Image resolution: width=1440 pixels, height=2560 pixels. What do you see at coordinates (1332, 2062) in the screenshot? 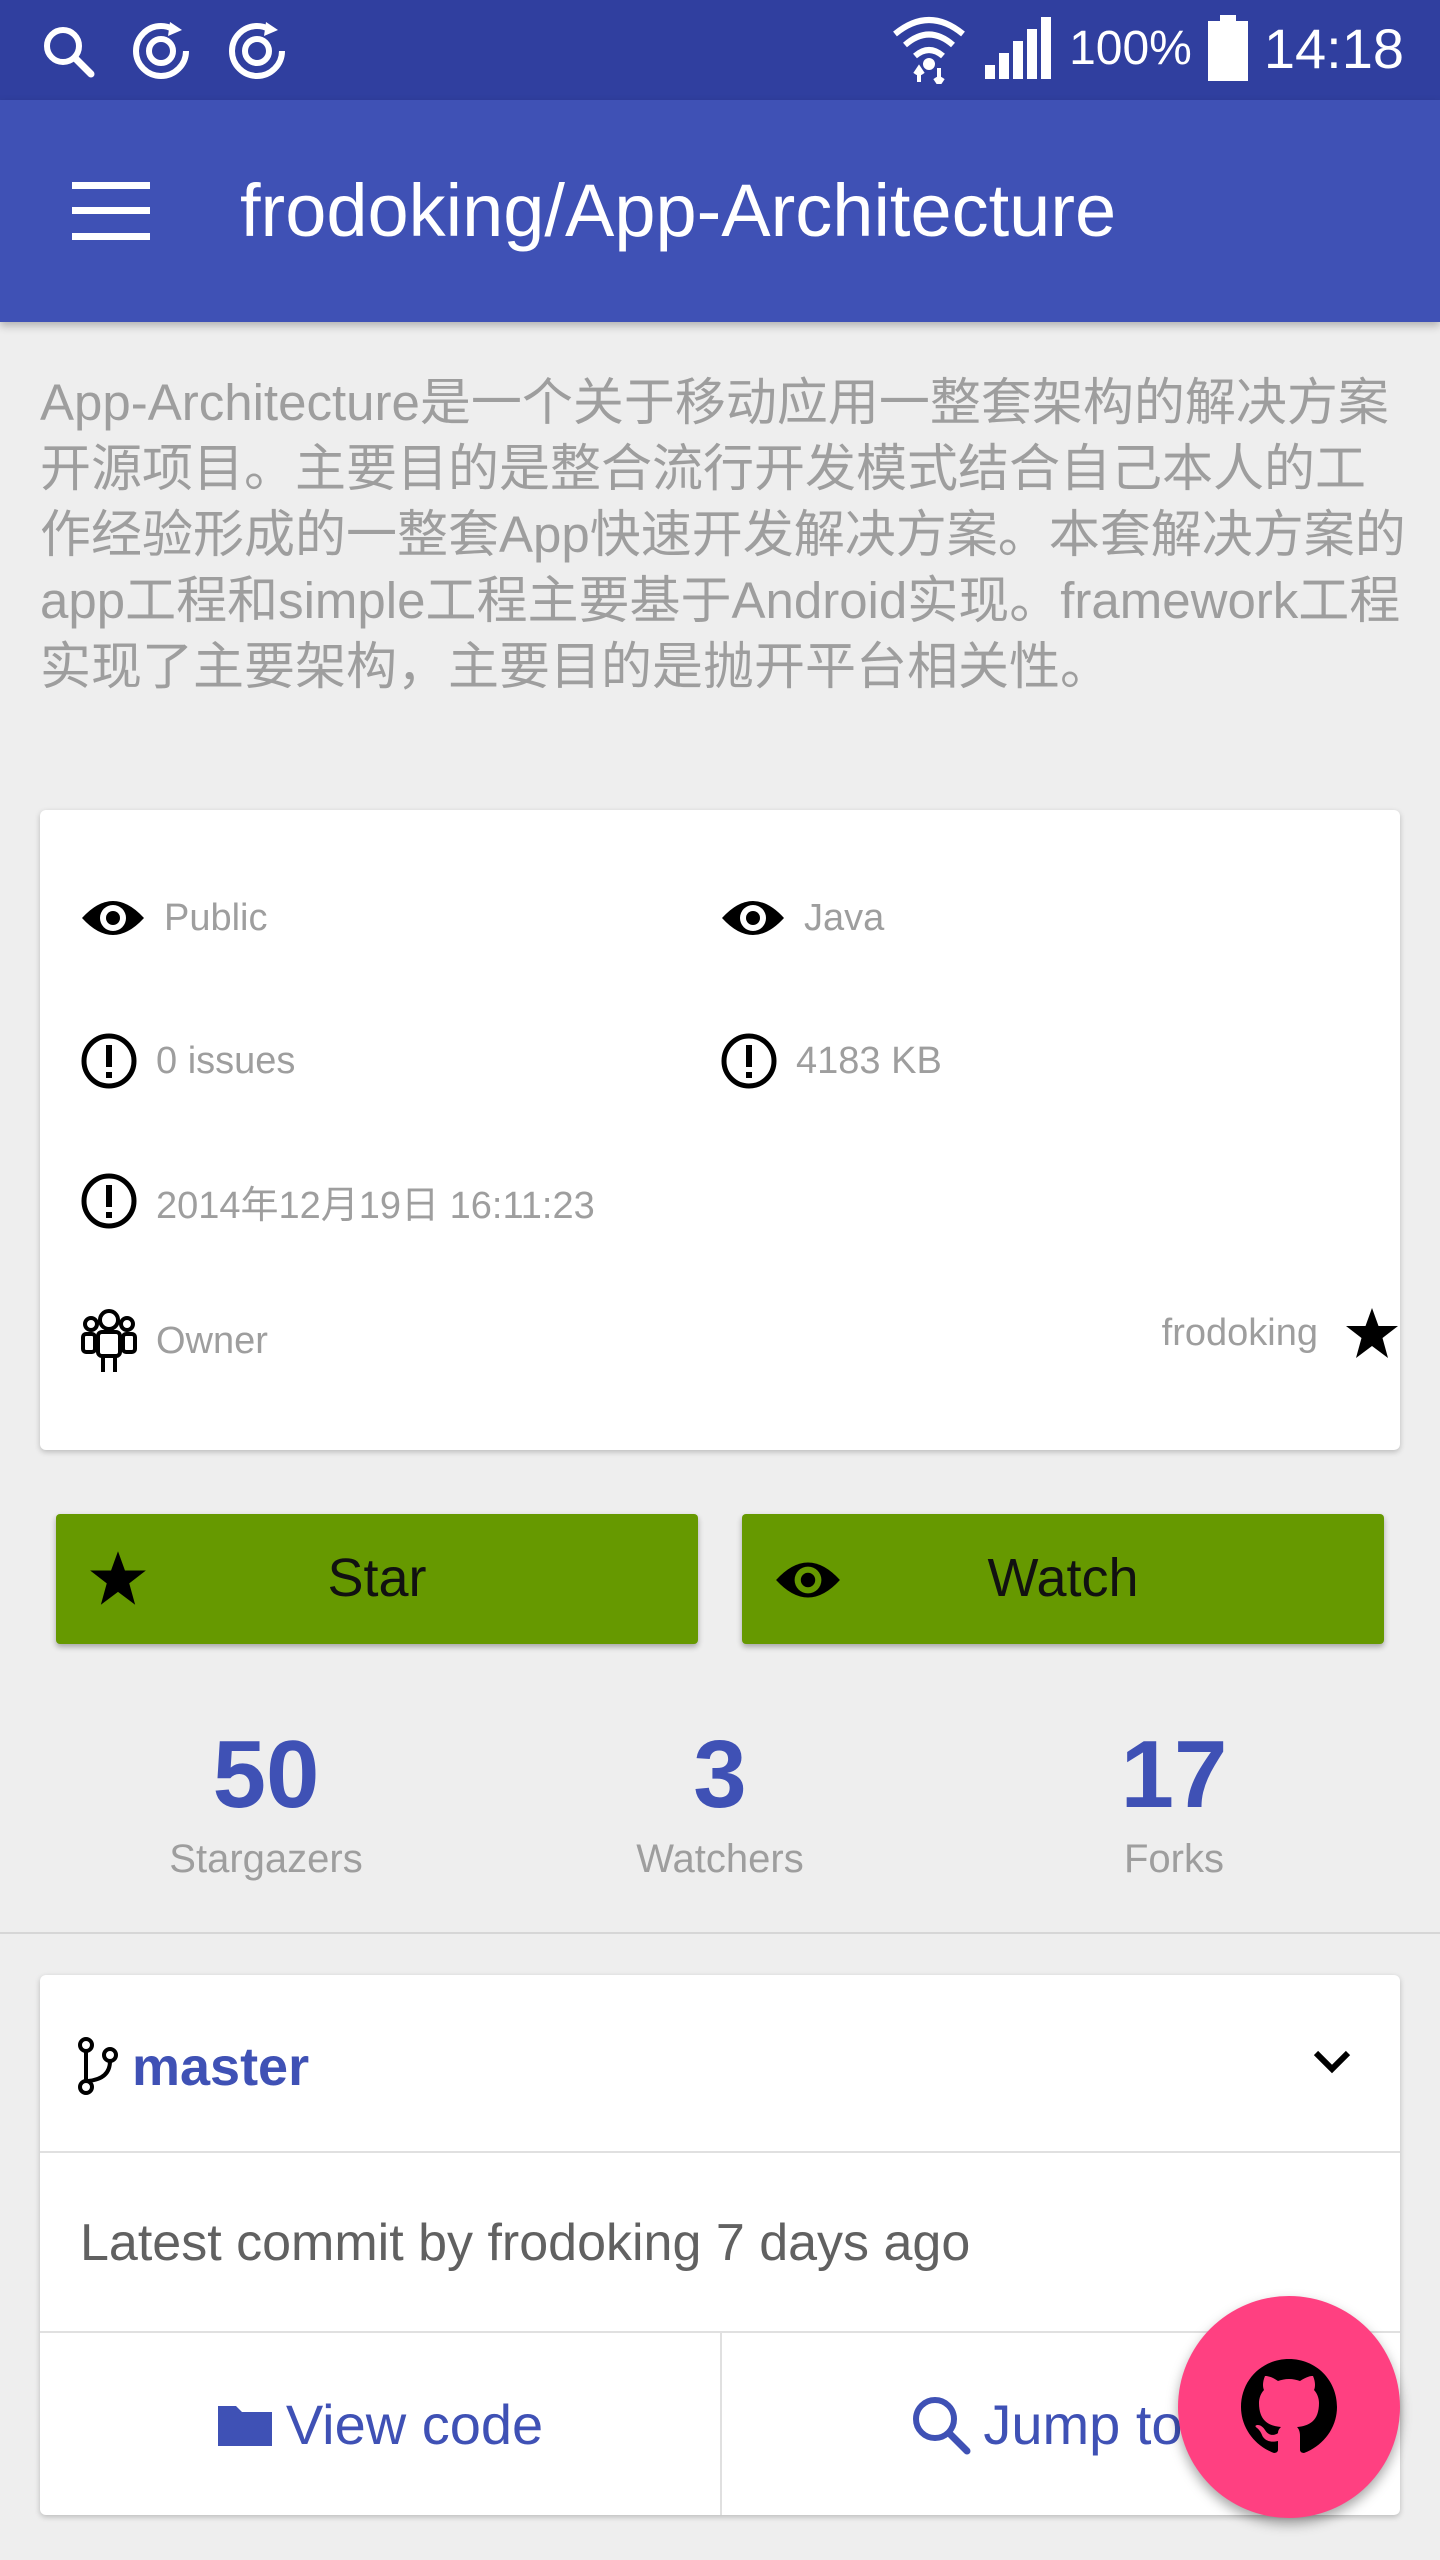
I see `chevron-down-icon` at bounding box center [1332, 2062].